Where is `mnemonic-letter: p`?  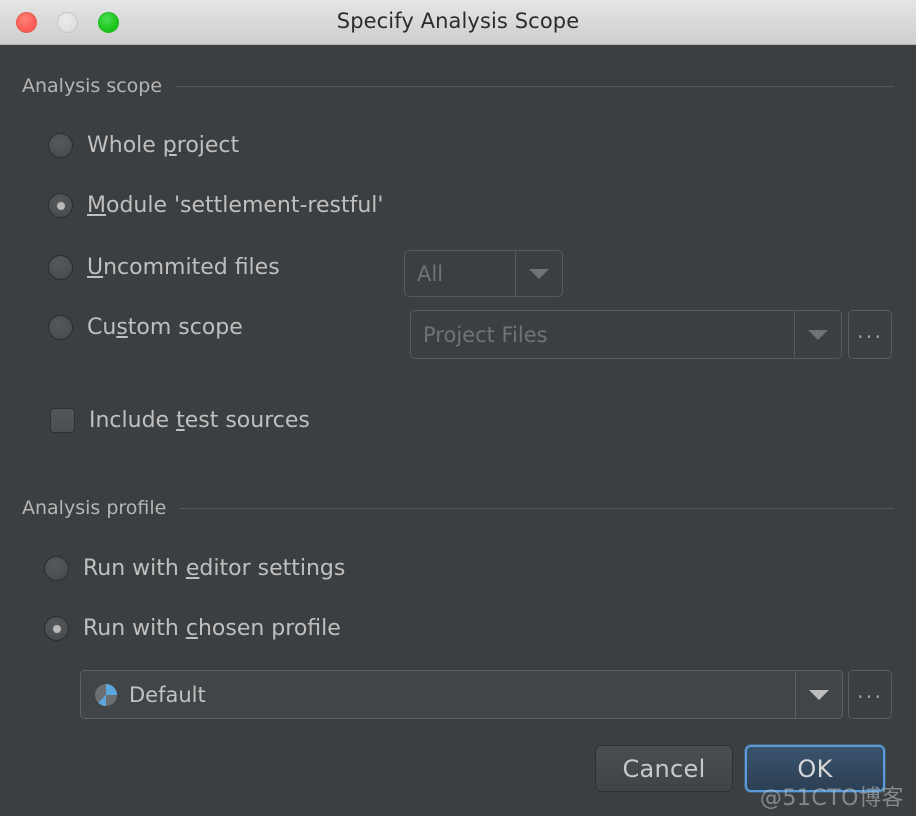
mnemonic-letter: p is located at coordinates (169, 145).